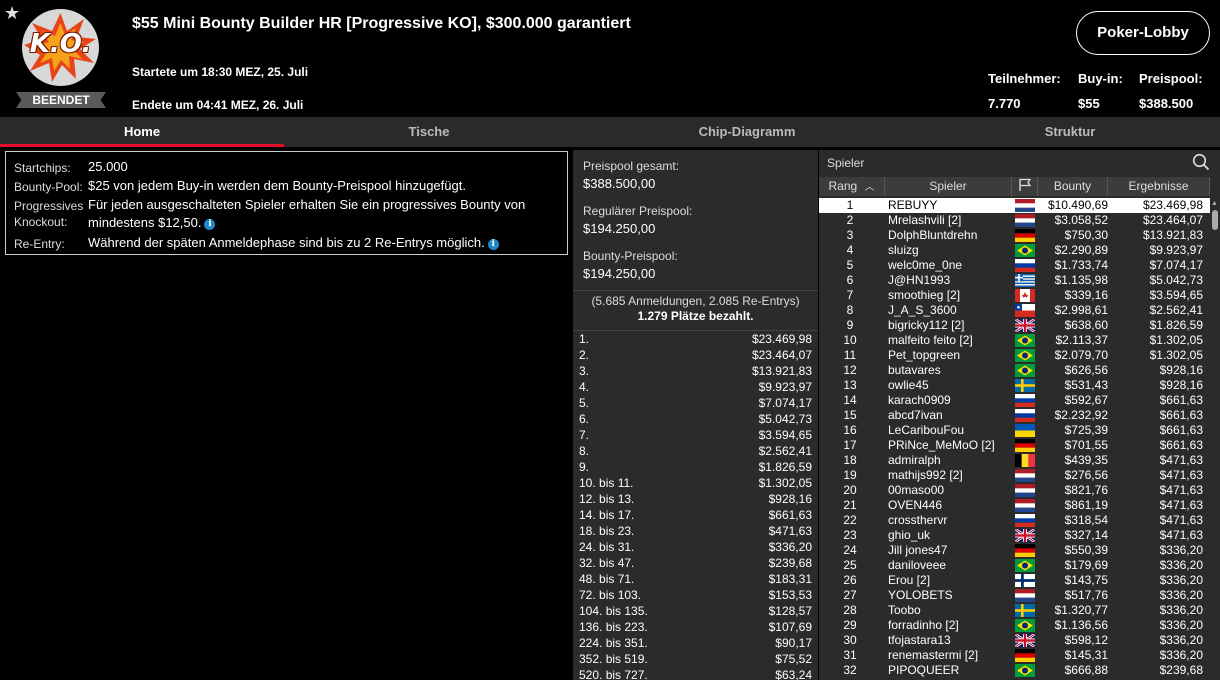 This screenshot has height=680, width=1220. What do you see at coordinates (1007, 163) in the screenshot?
I see `player-search-input` at bounding box center [1007, 163].